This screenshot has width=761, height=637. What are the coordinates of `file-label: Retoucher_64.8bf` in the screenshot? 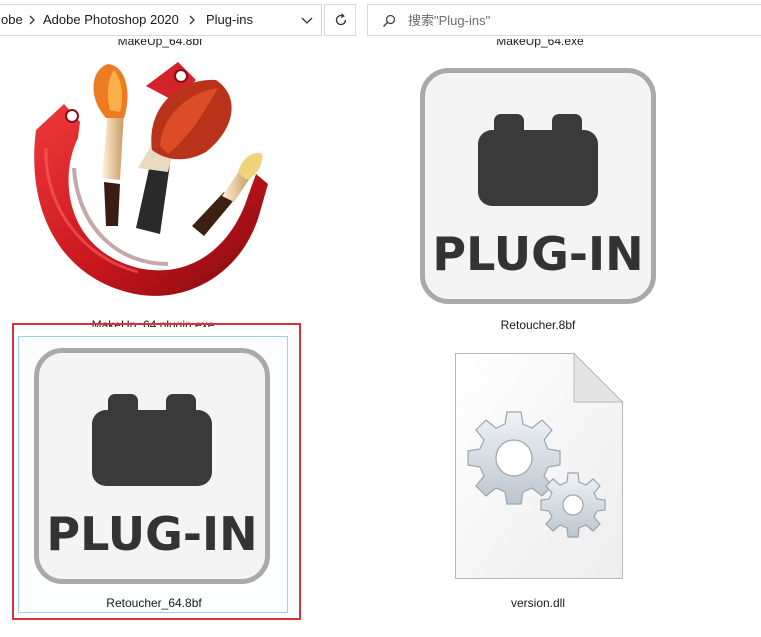 It's located at (154, 603).